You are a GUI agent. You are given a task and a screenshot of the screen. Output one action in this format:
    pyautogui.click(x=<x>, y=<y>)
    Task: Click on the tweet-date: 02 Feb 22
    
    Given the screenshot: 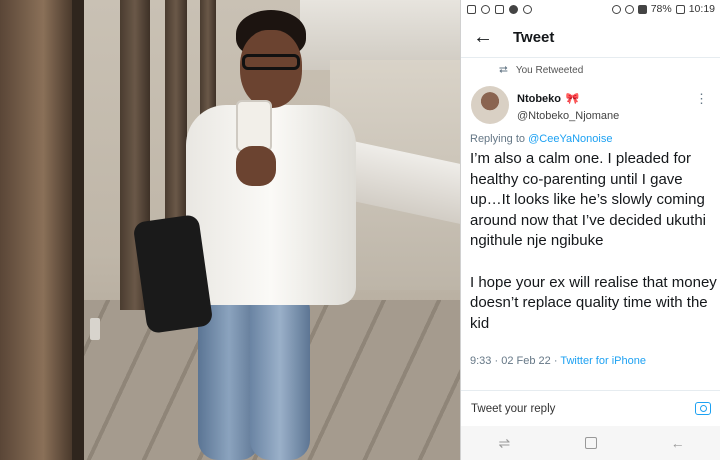 What is the action you would take?
    pyautogui.click(x=526, y=361)
    